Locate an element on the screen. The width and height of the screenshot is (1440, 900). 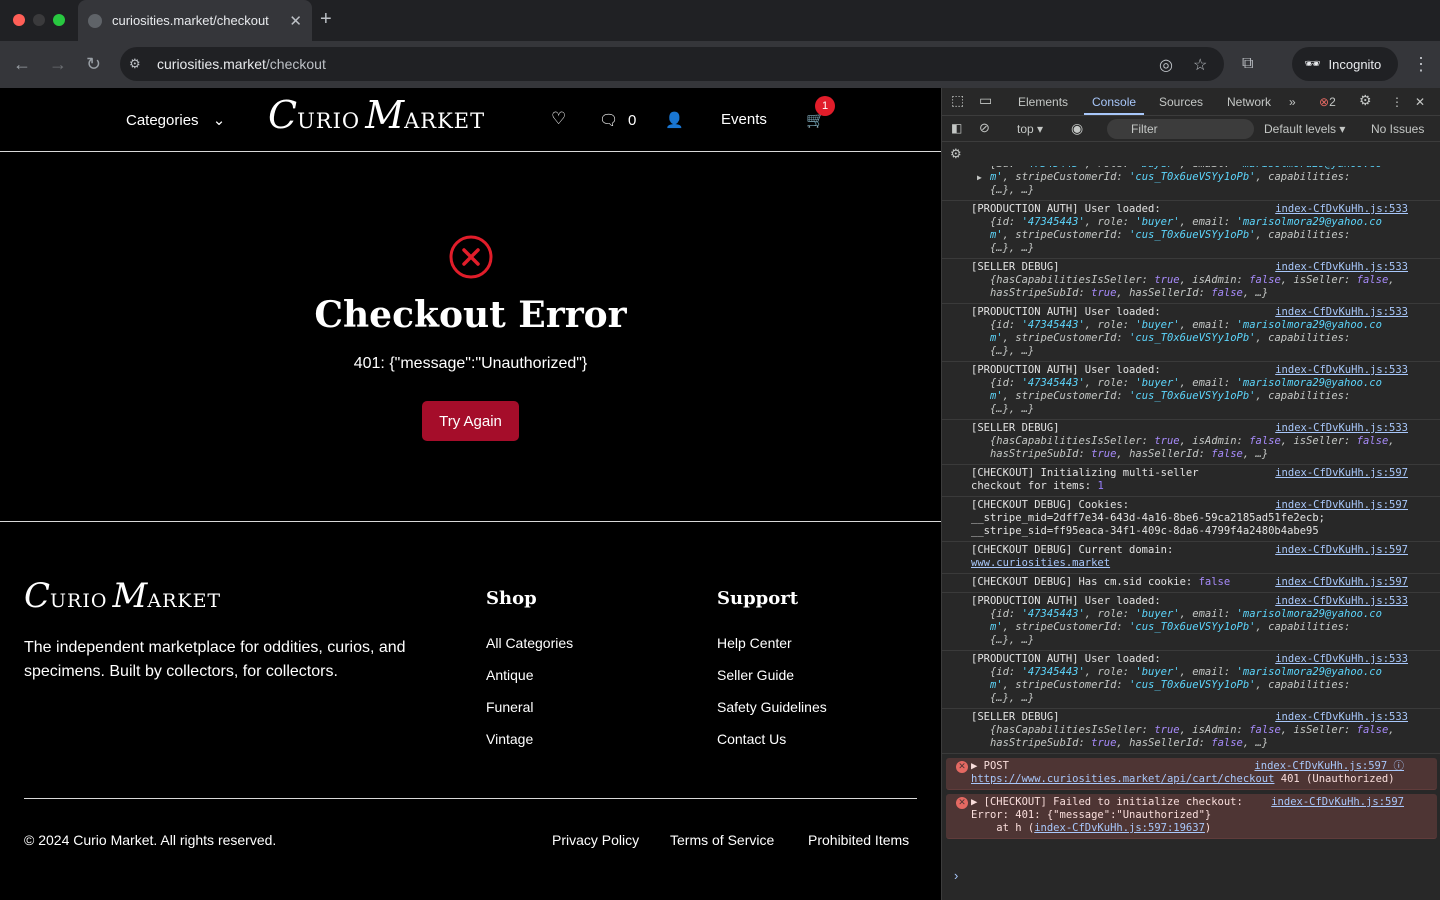
logo-urio: URIO is located at coordinates (329, 121).